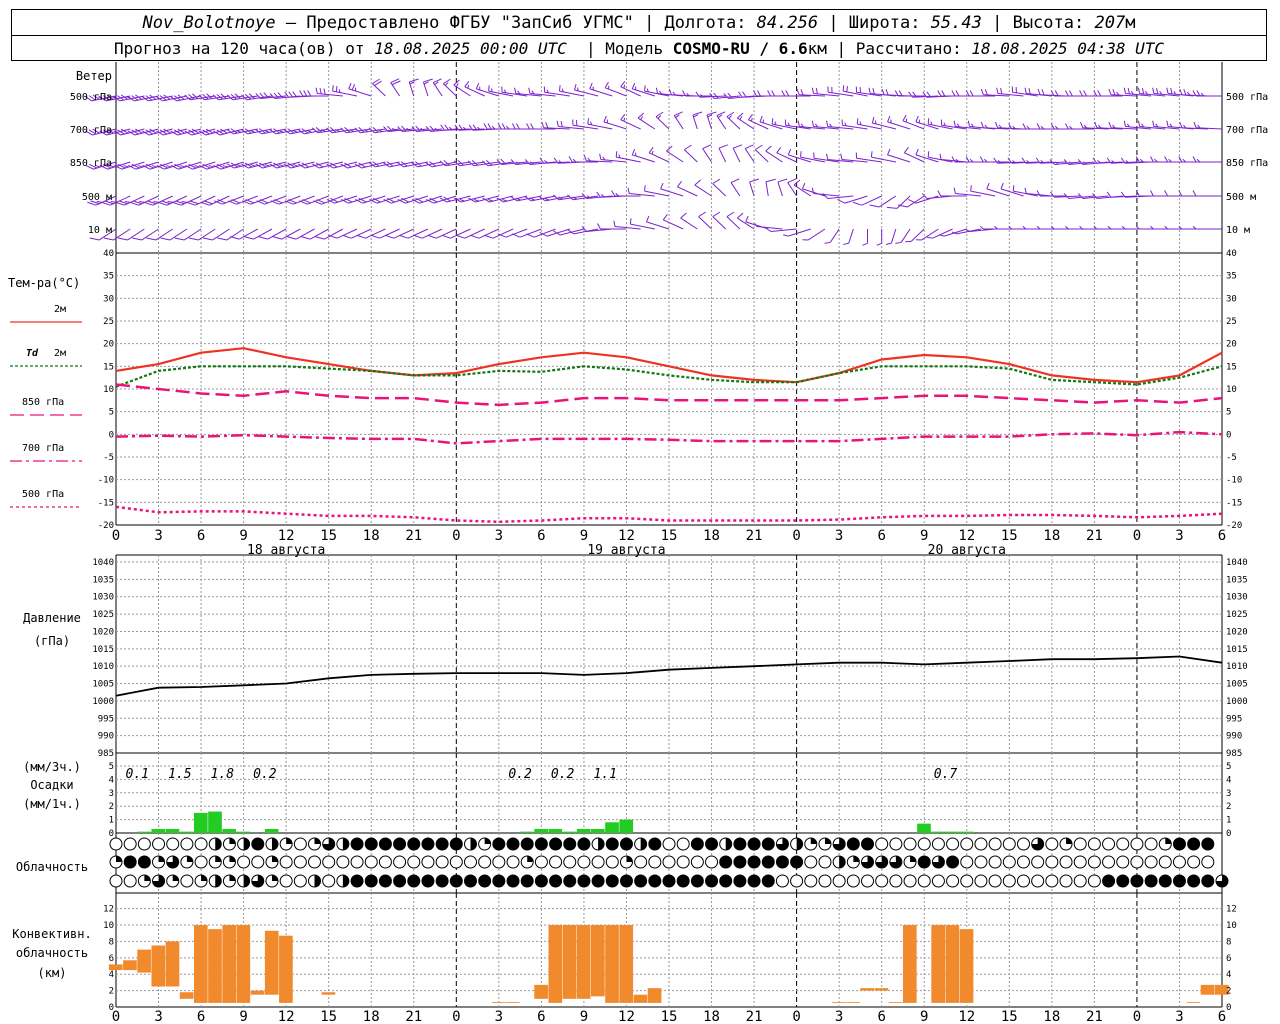 This screenshot has height=1024, width=1280. I want to click on precip-sum-label: 1.1, so click(604, 774).